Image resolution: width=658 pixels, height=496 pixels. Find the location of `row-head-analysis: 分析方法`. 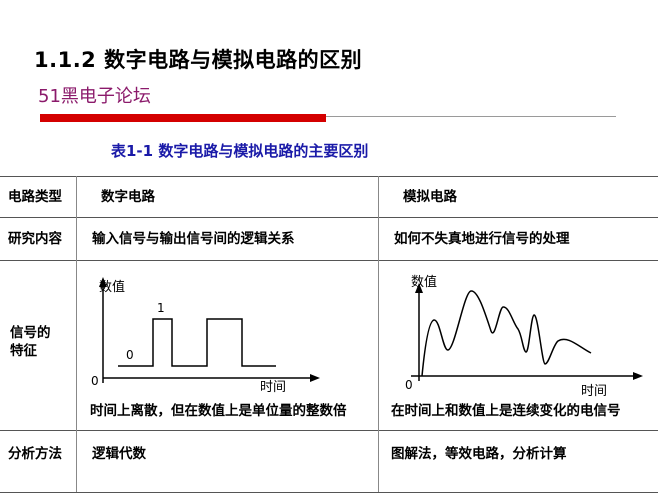

row-head-analysis: 分析方法 is located at coordinates (35, 454).